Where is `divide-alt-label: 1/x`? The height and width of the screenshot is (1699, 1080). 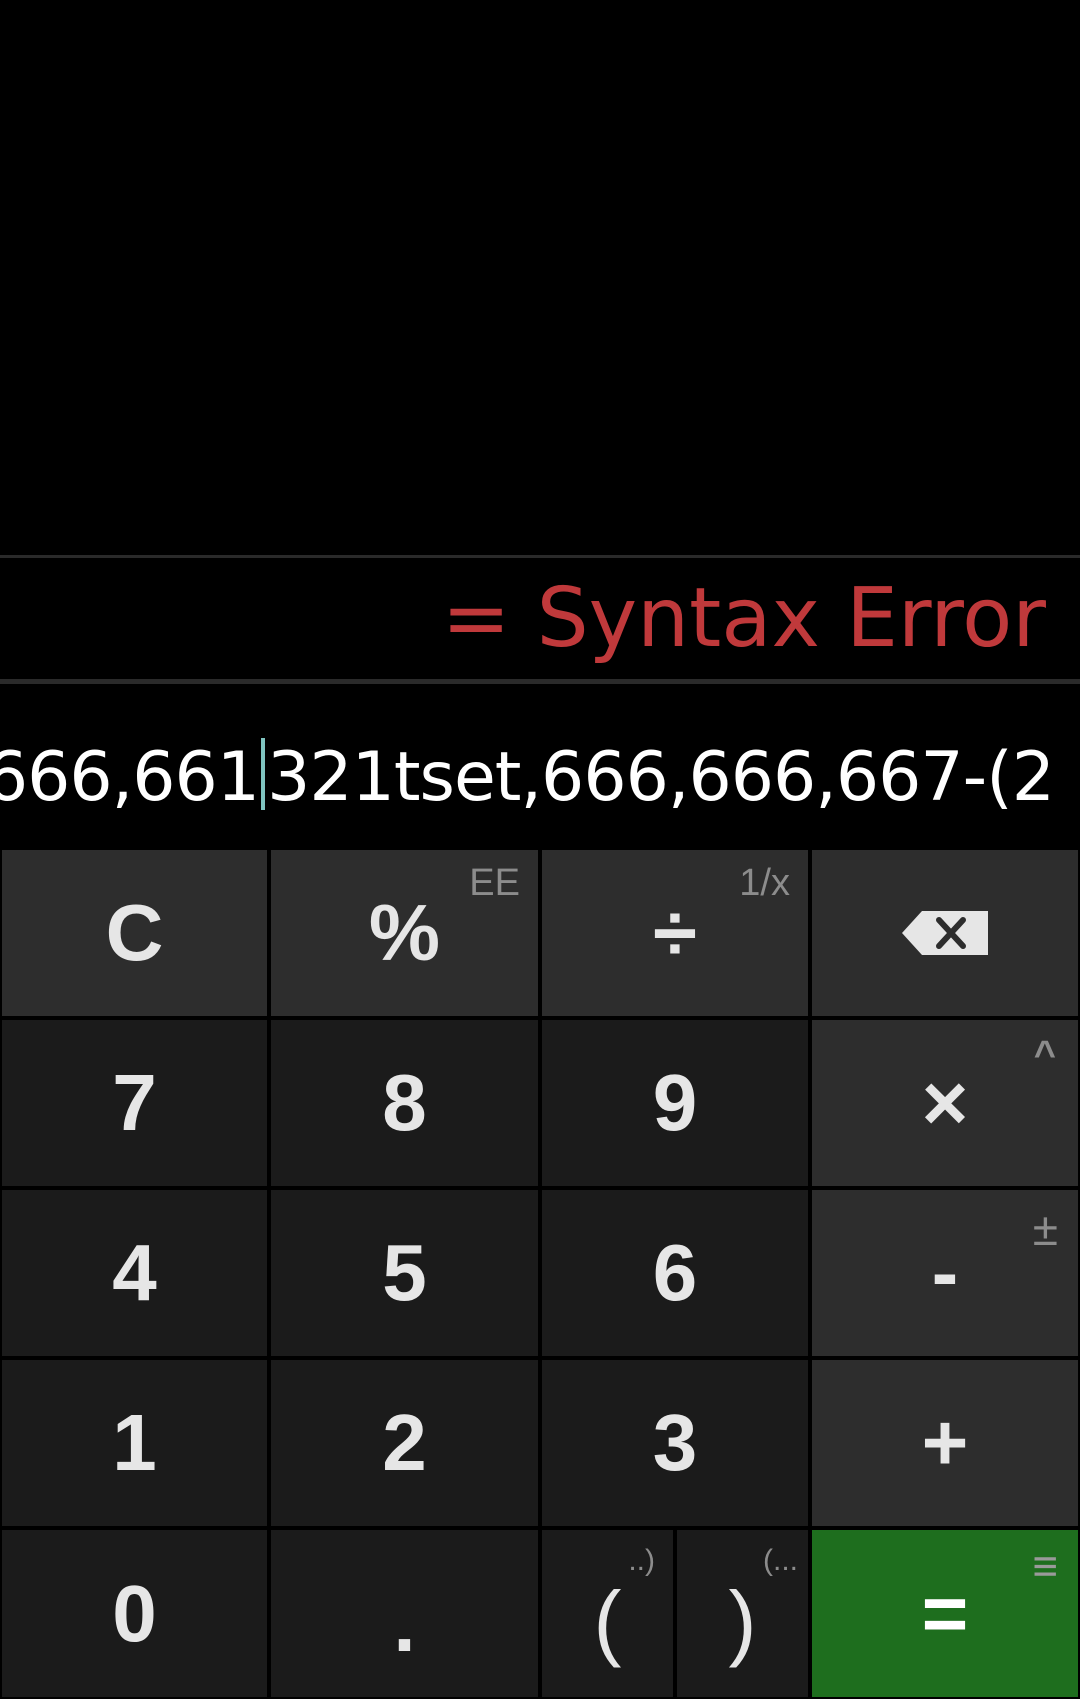
divide-alt-label: 1/x is located at coordinates (764, 883).